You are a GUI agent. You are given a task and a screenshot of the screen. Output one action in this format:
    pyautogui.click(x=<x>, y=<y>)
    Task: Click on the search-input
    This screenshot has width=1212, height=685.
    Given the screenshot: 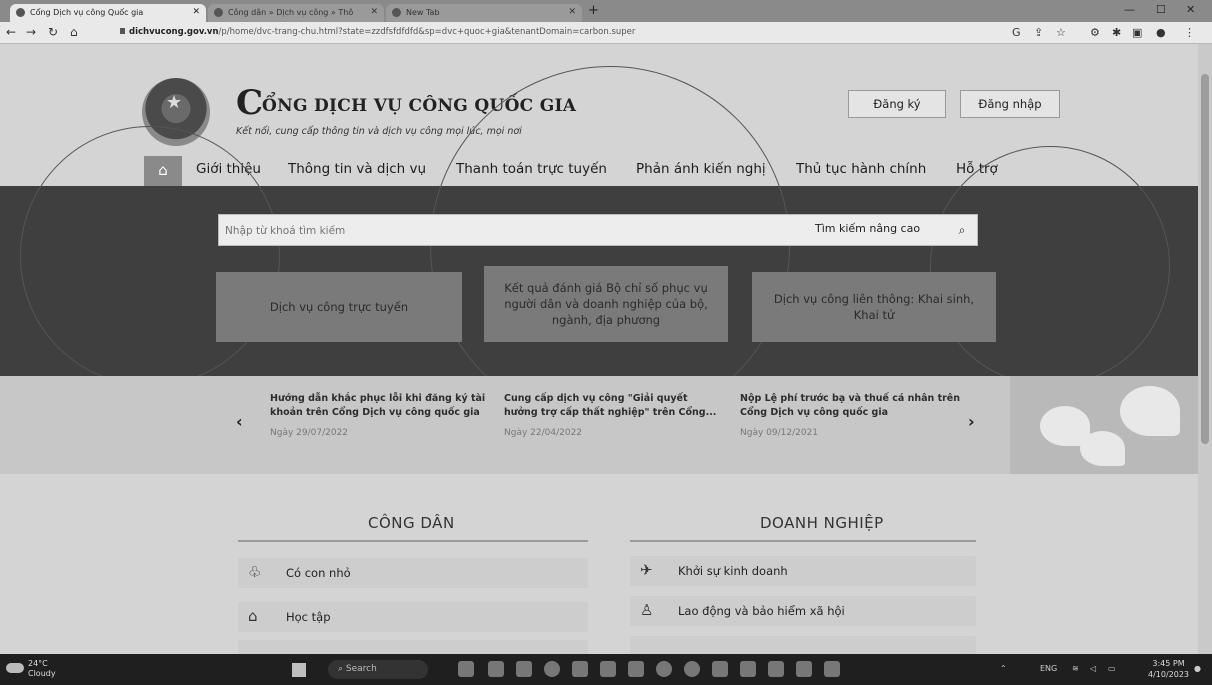 What is the action you would take?
    pyautogui.click(x=505, y=231)
    